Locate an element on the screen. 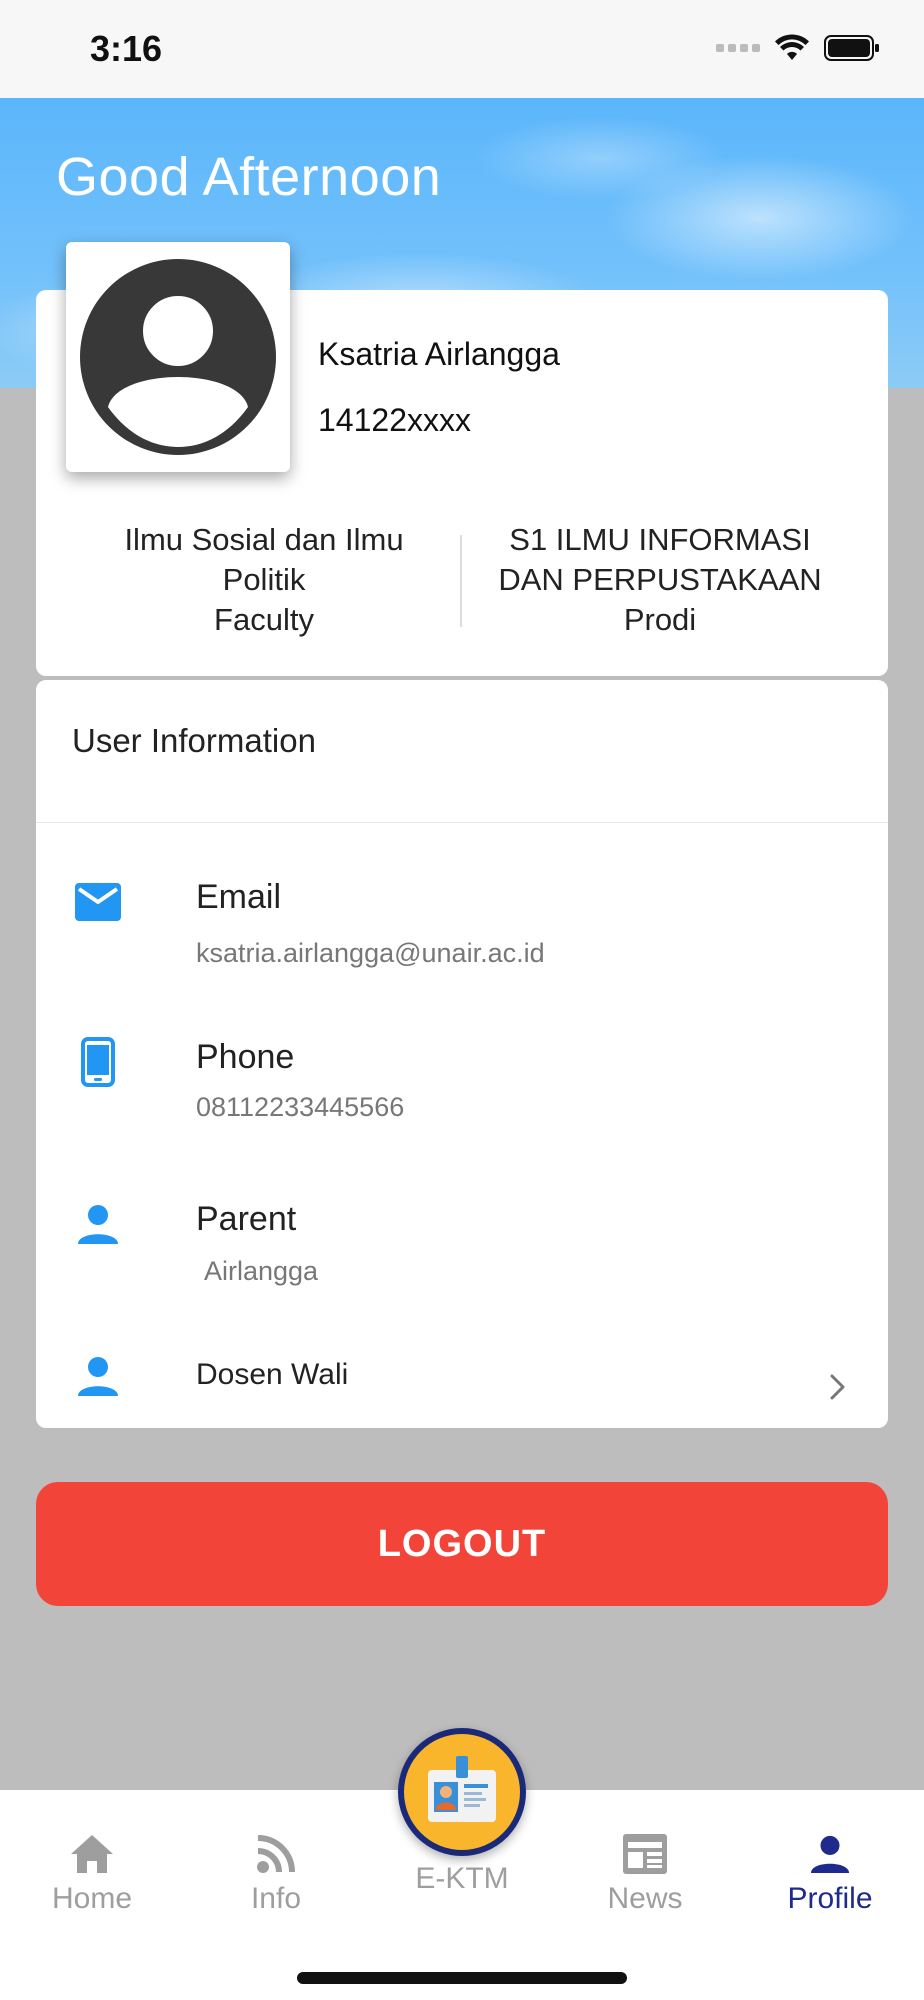 This screenshot has height=2000, width=924. faculty-block: Ilmu Sosial dan Ilmu Politik Faculty is located at coordinates (264, 580).